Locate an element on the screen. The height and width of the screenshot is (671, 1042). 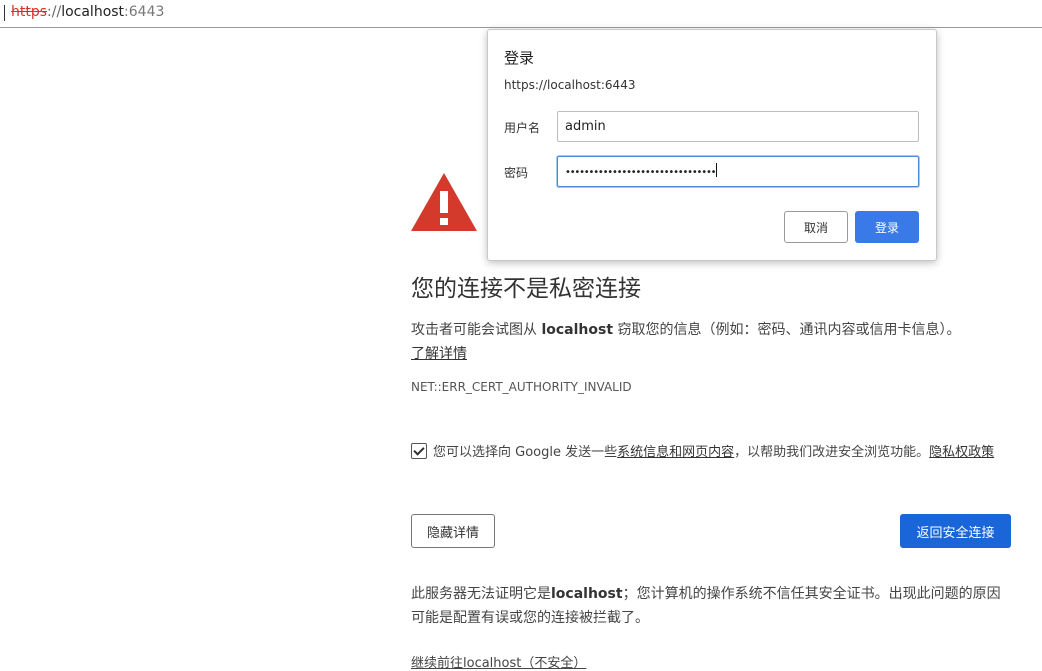
username-field: admin is located at coordinates (738, 126).